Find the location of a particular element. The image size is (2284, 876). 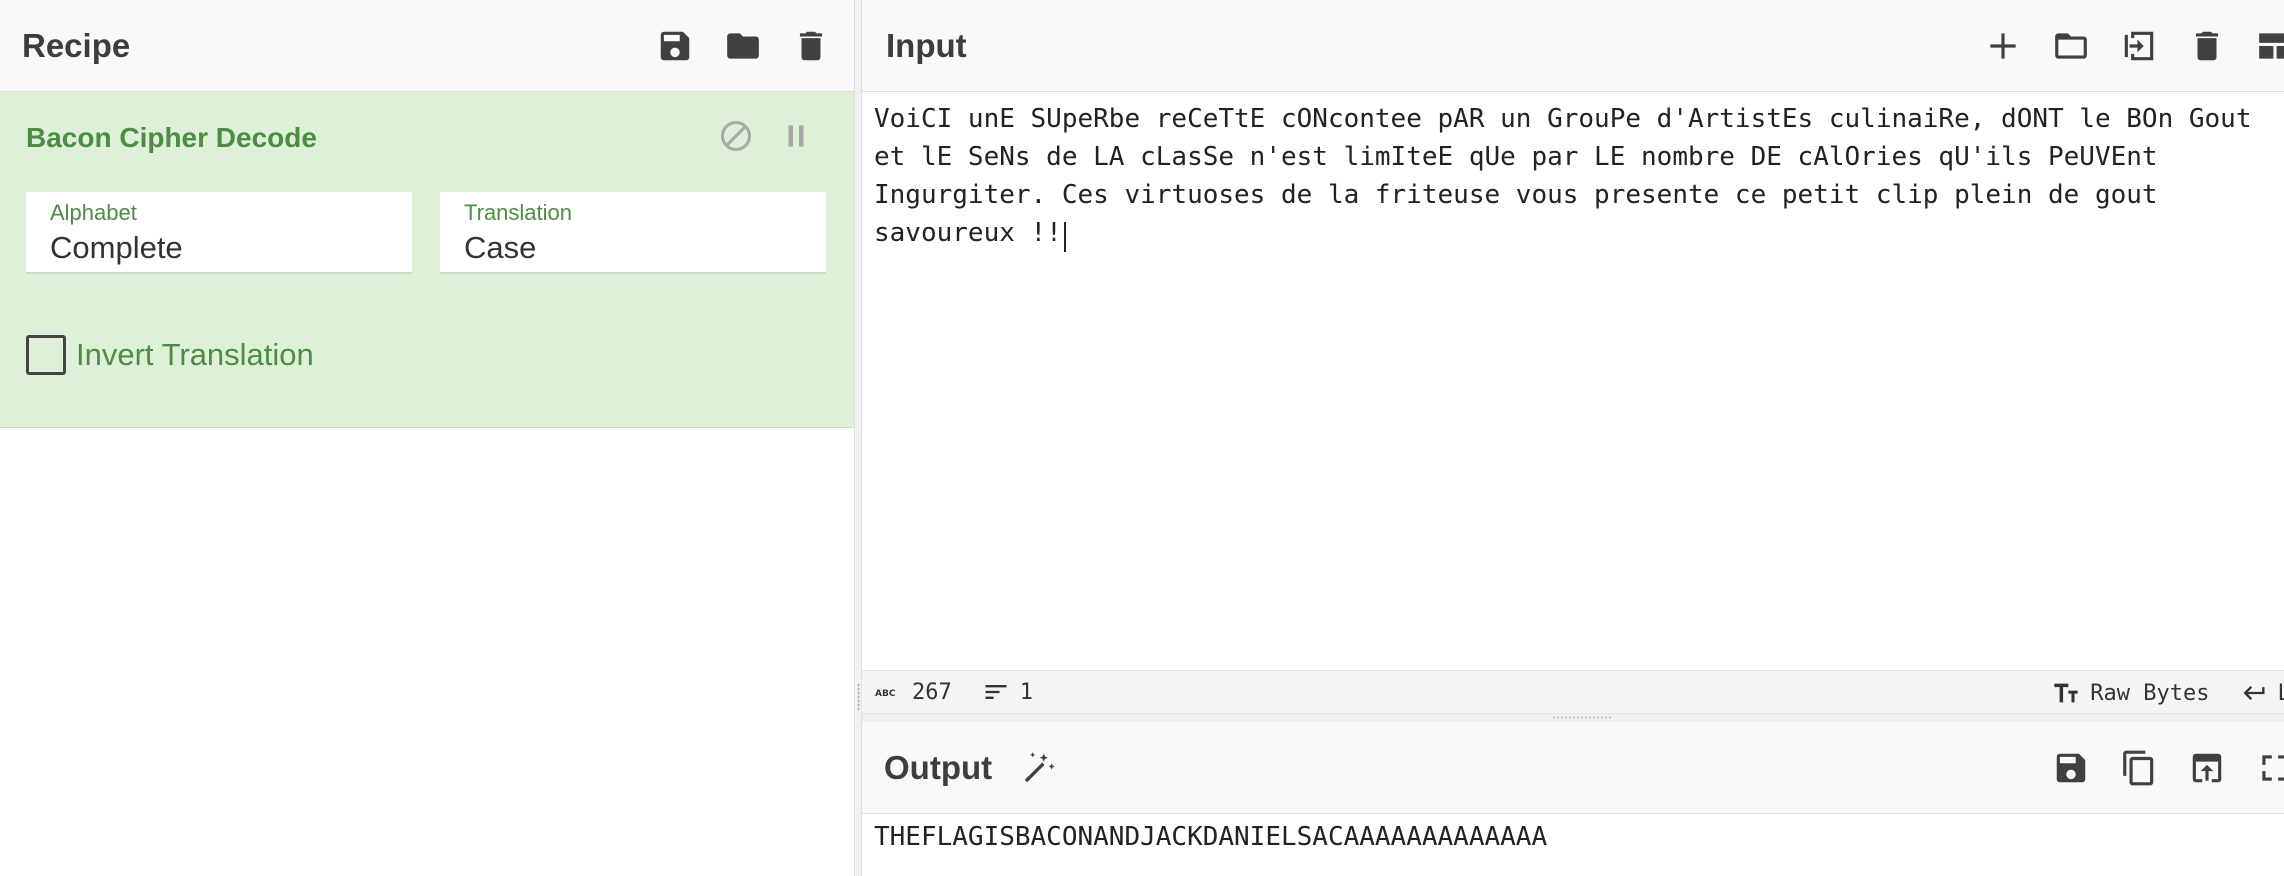

vertical-splitter is located at coordinates (858, 438).